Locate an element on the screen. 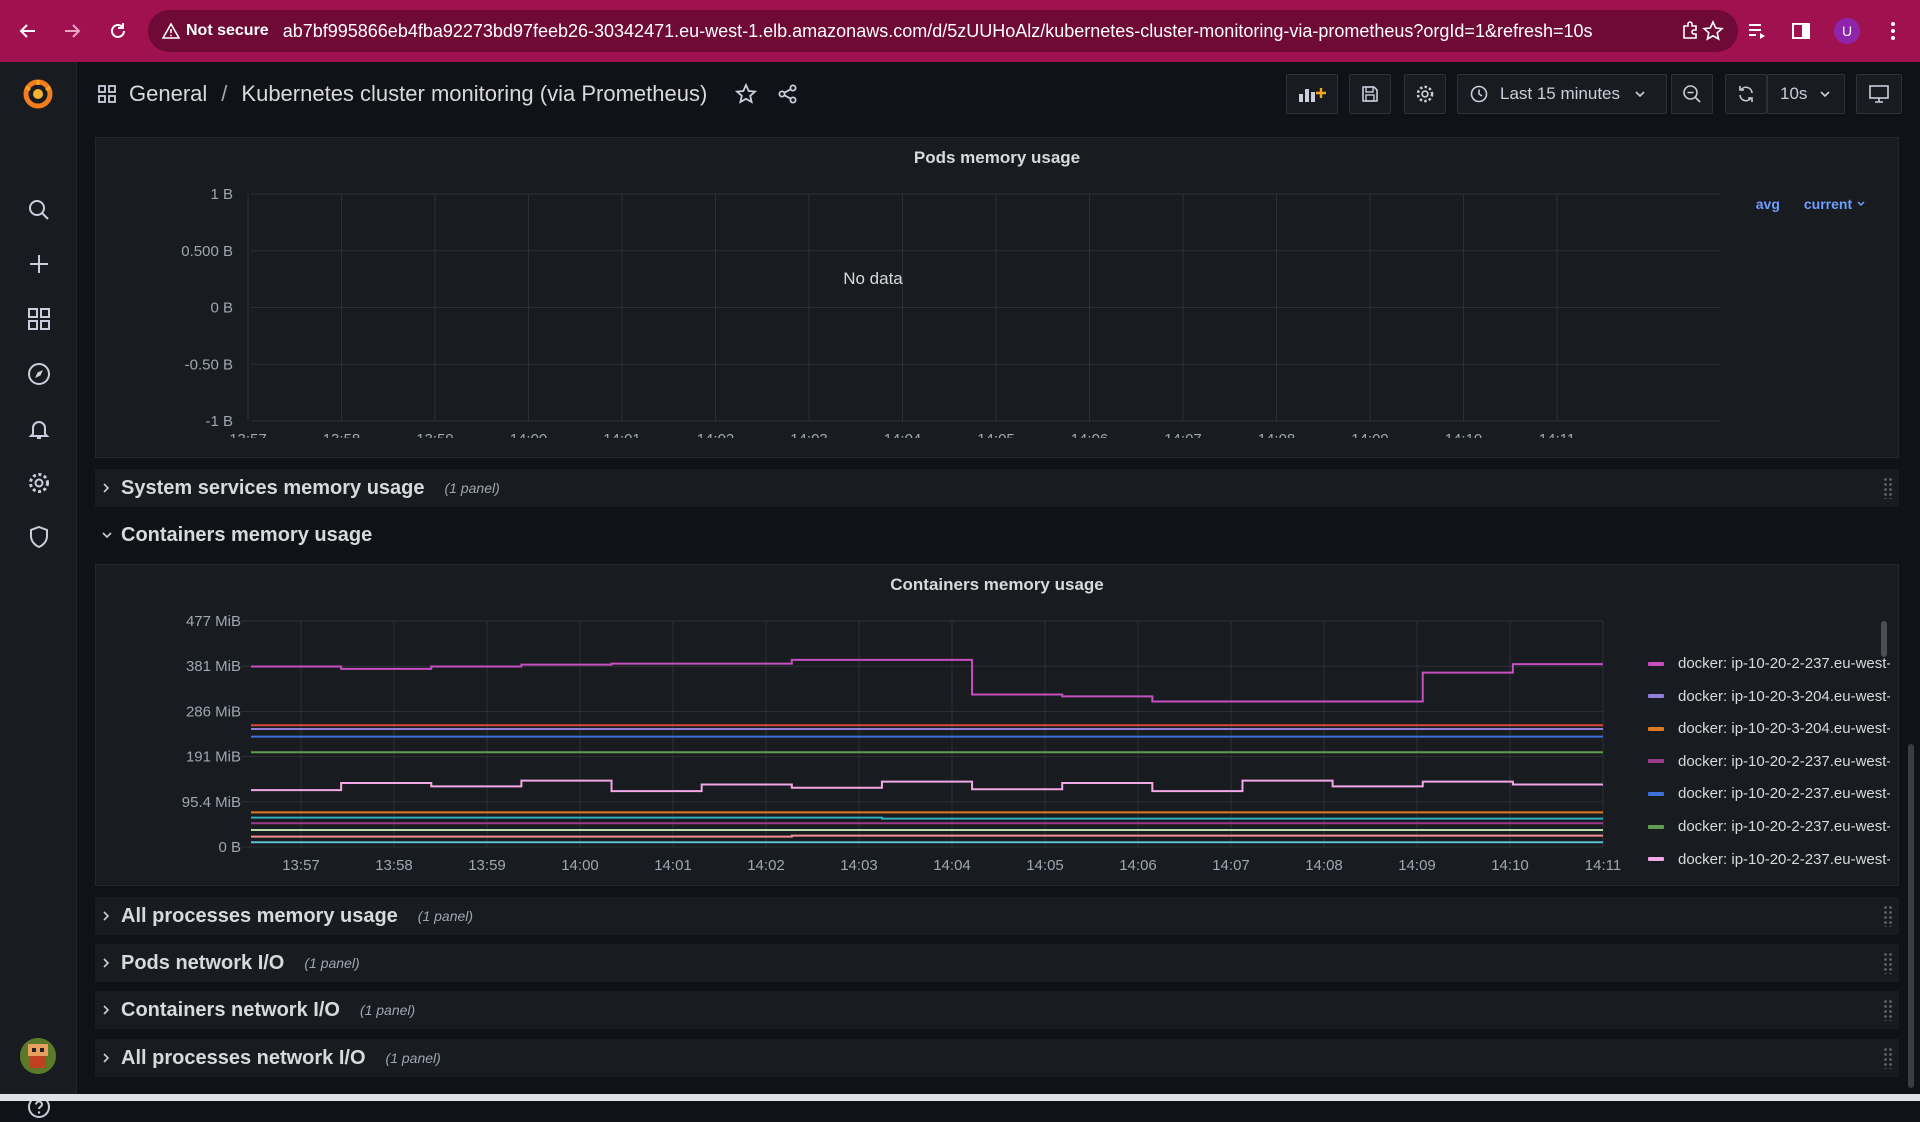  dashboard-settings-button is located at coordinates (1425, 94).